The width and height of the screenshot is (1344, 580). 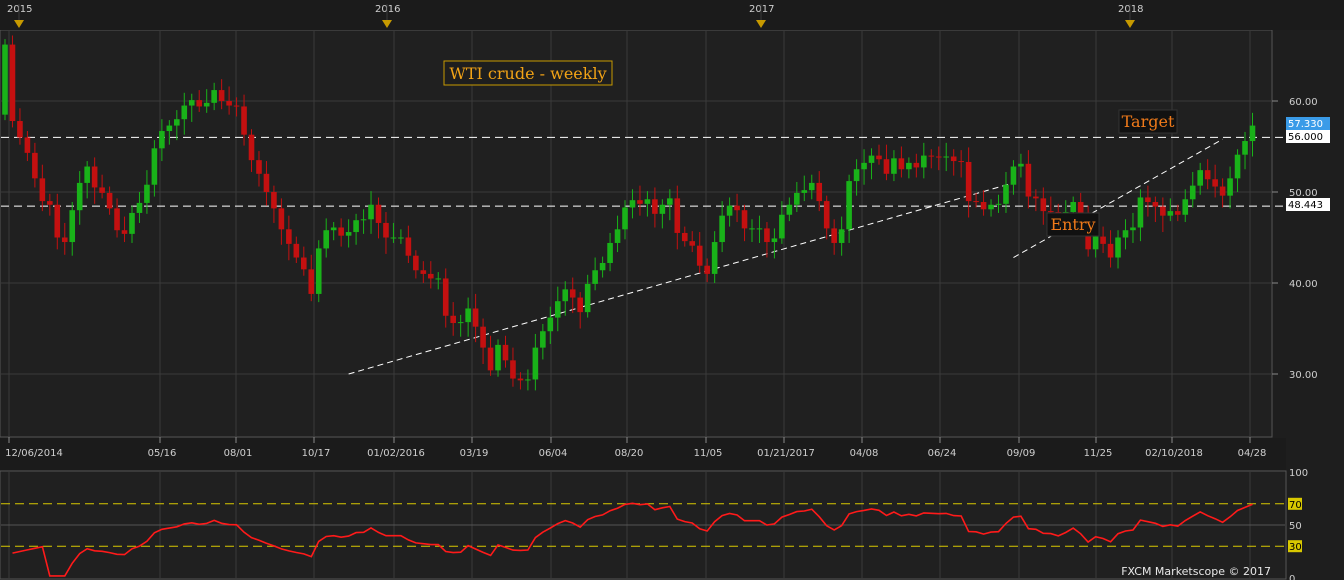 I want to click on entry-price-value: 48.443, so click(x=1305, y=205).